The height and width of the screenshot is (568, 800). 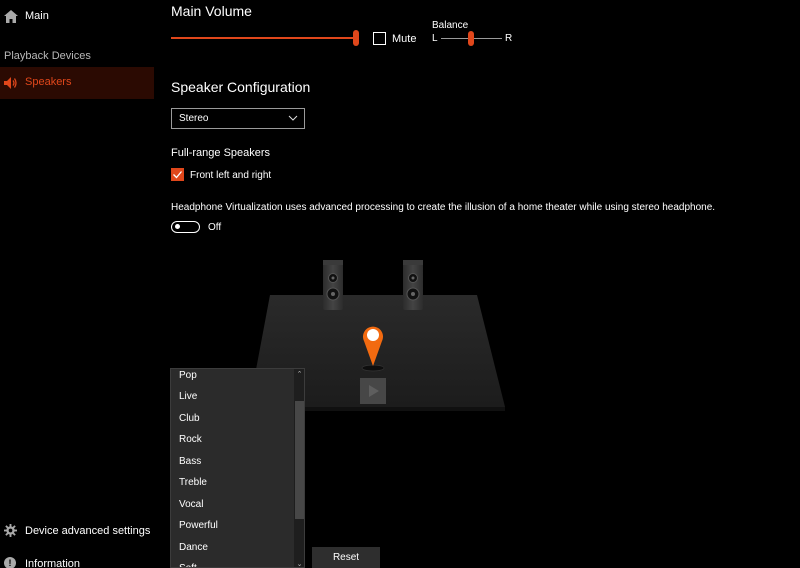 I want to click on preset-item: Bass, so click(x=190, y=461).